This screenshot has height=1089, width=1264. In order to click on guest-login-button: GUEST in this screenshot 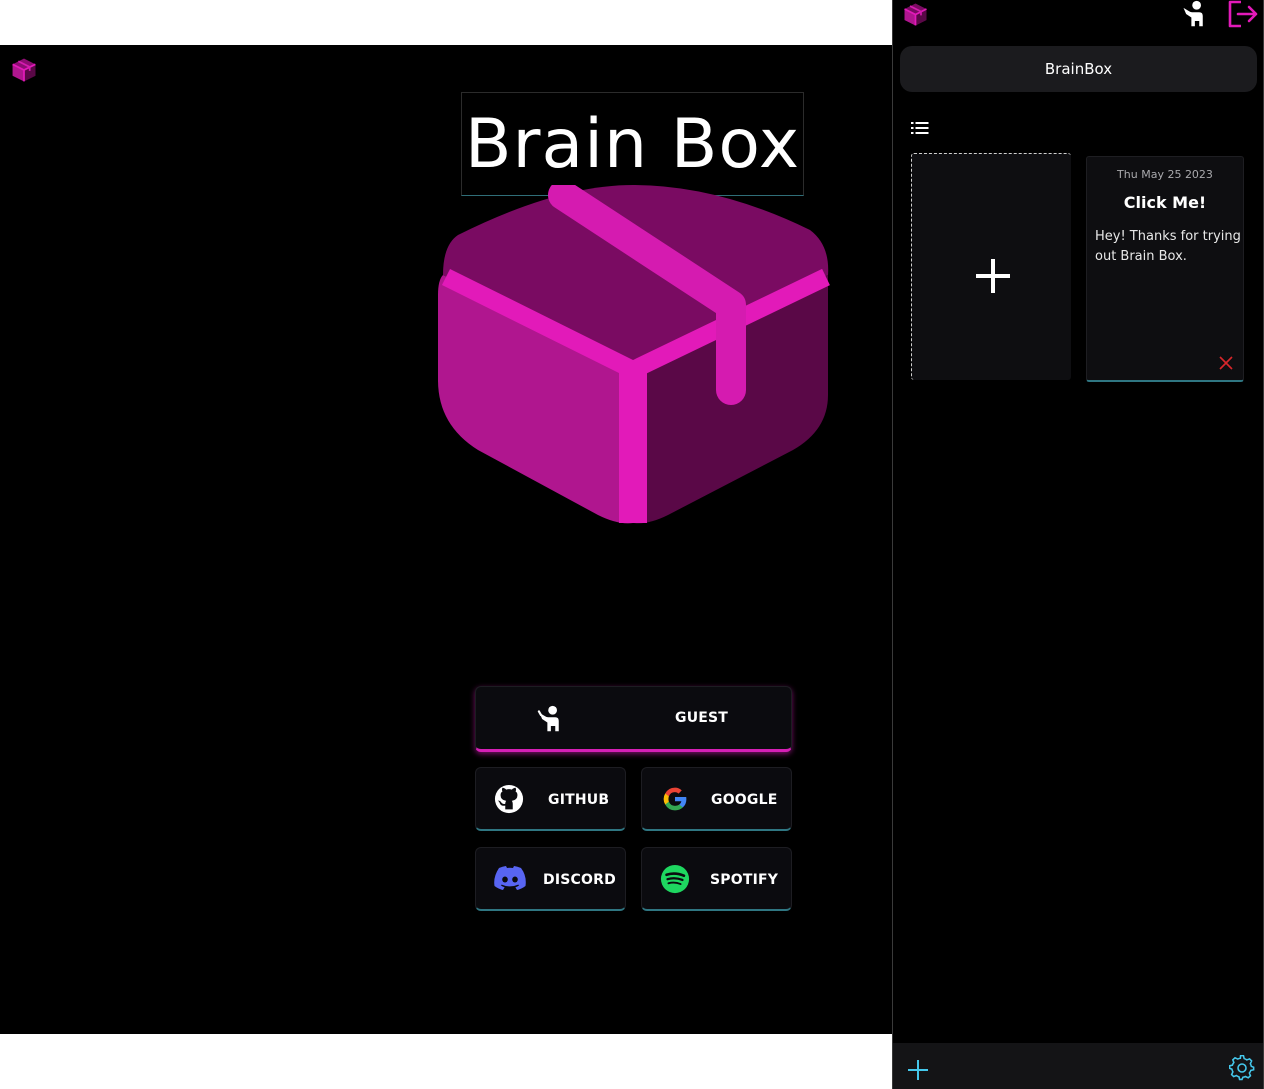, I will do `click(633, 719)`.